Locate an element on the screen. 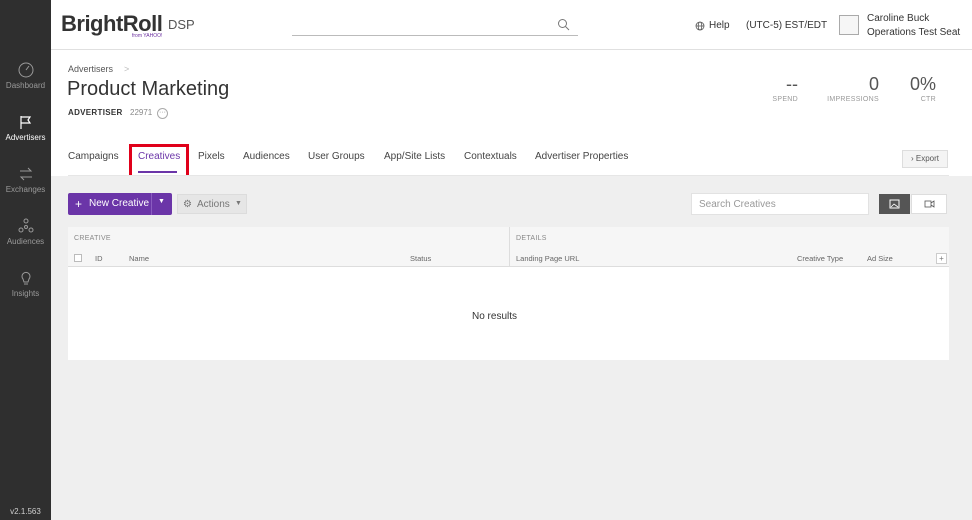 This screenshot has width=972, height=520. ctr-stat: 0% CTR is located at coordinates (916, 88).